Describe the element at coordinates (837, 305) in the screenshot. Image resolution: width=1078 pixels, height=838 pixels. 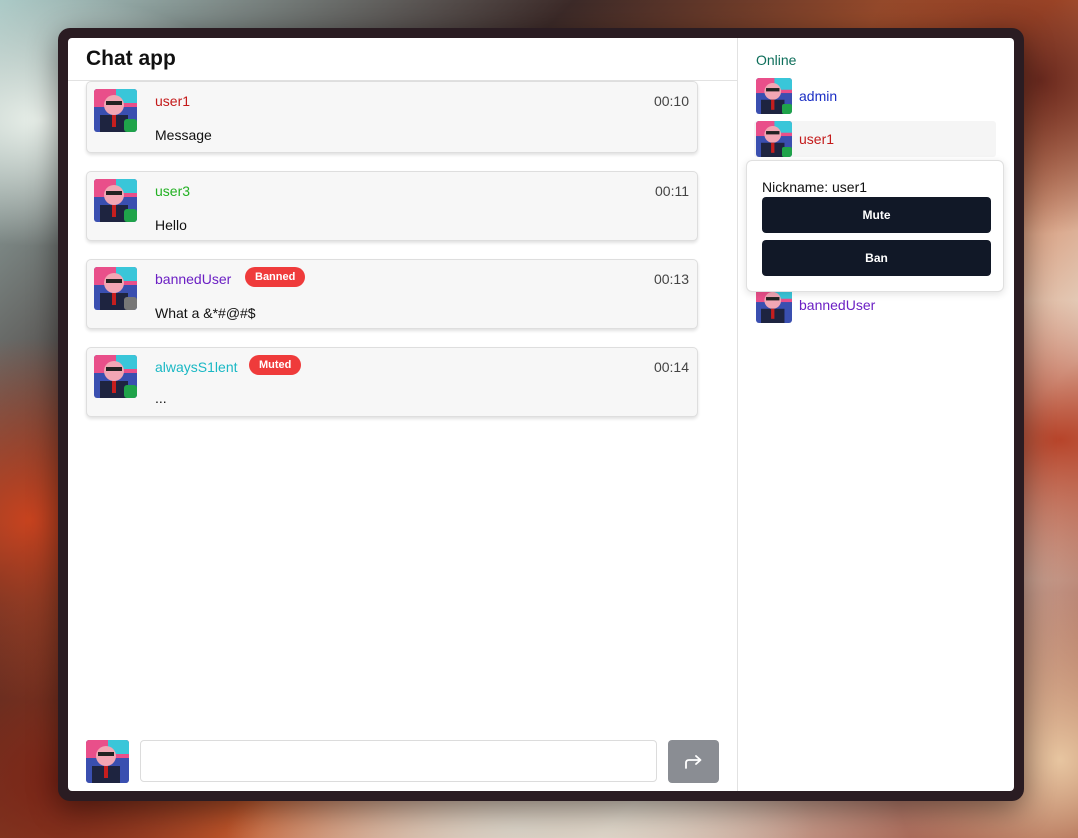
I see `user-name: bannedUser` at that location.